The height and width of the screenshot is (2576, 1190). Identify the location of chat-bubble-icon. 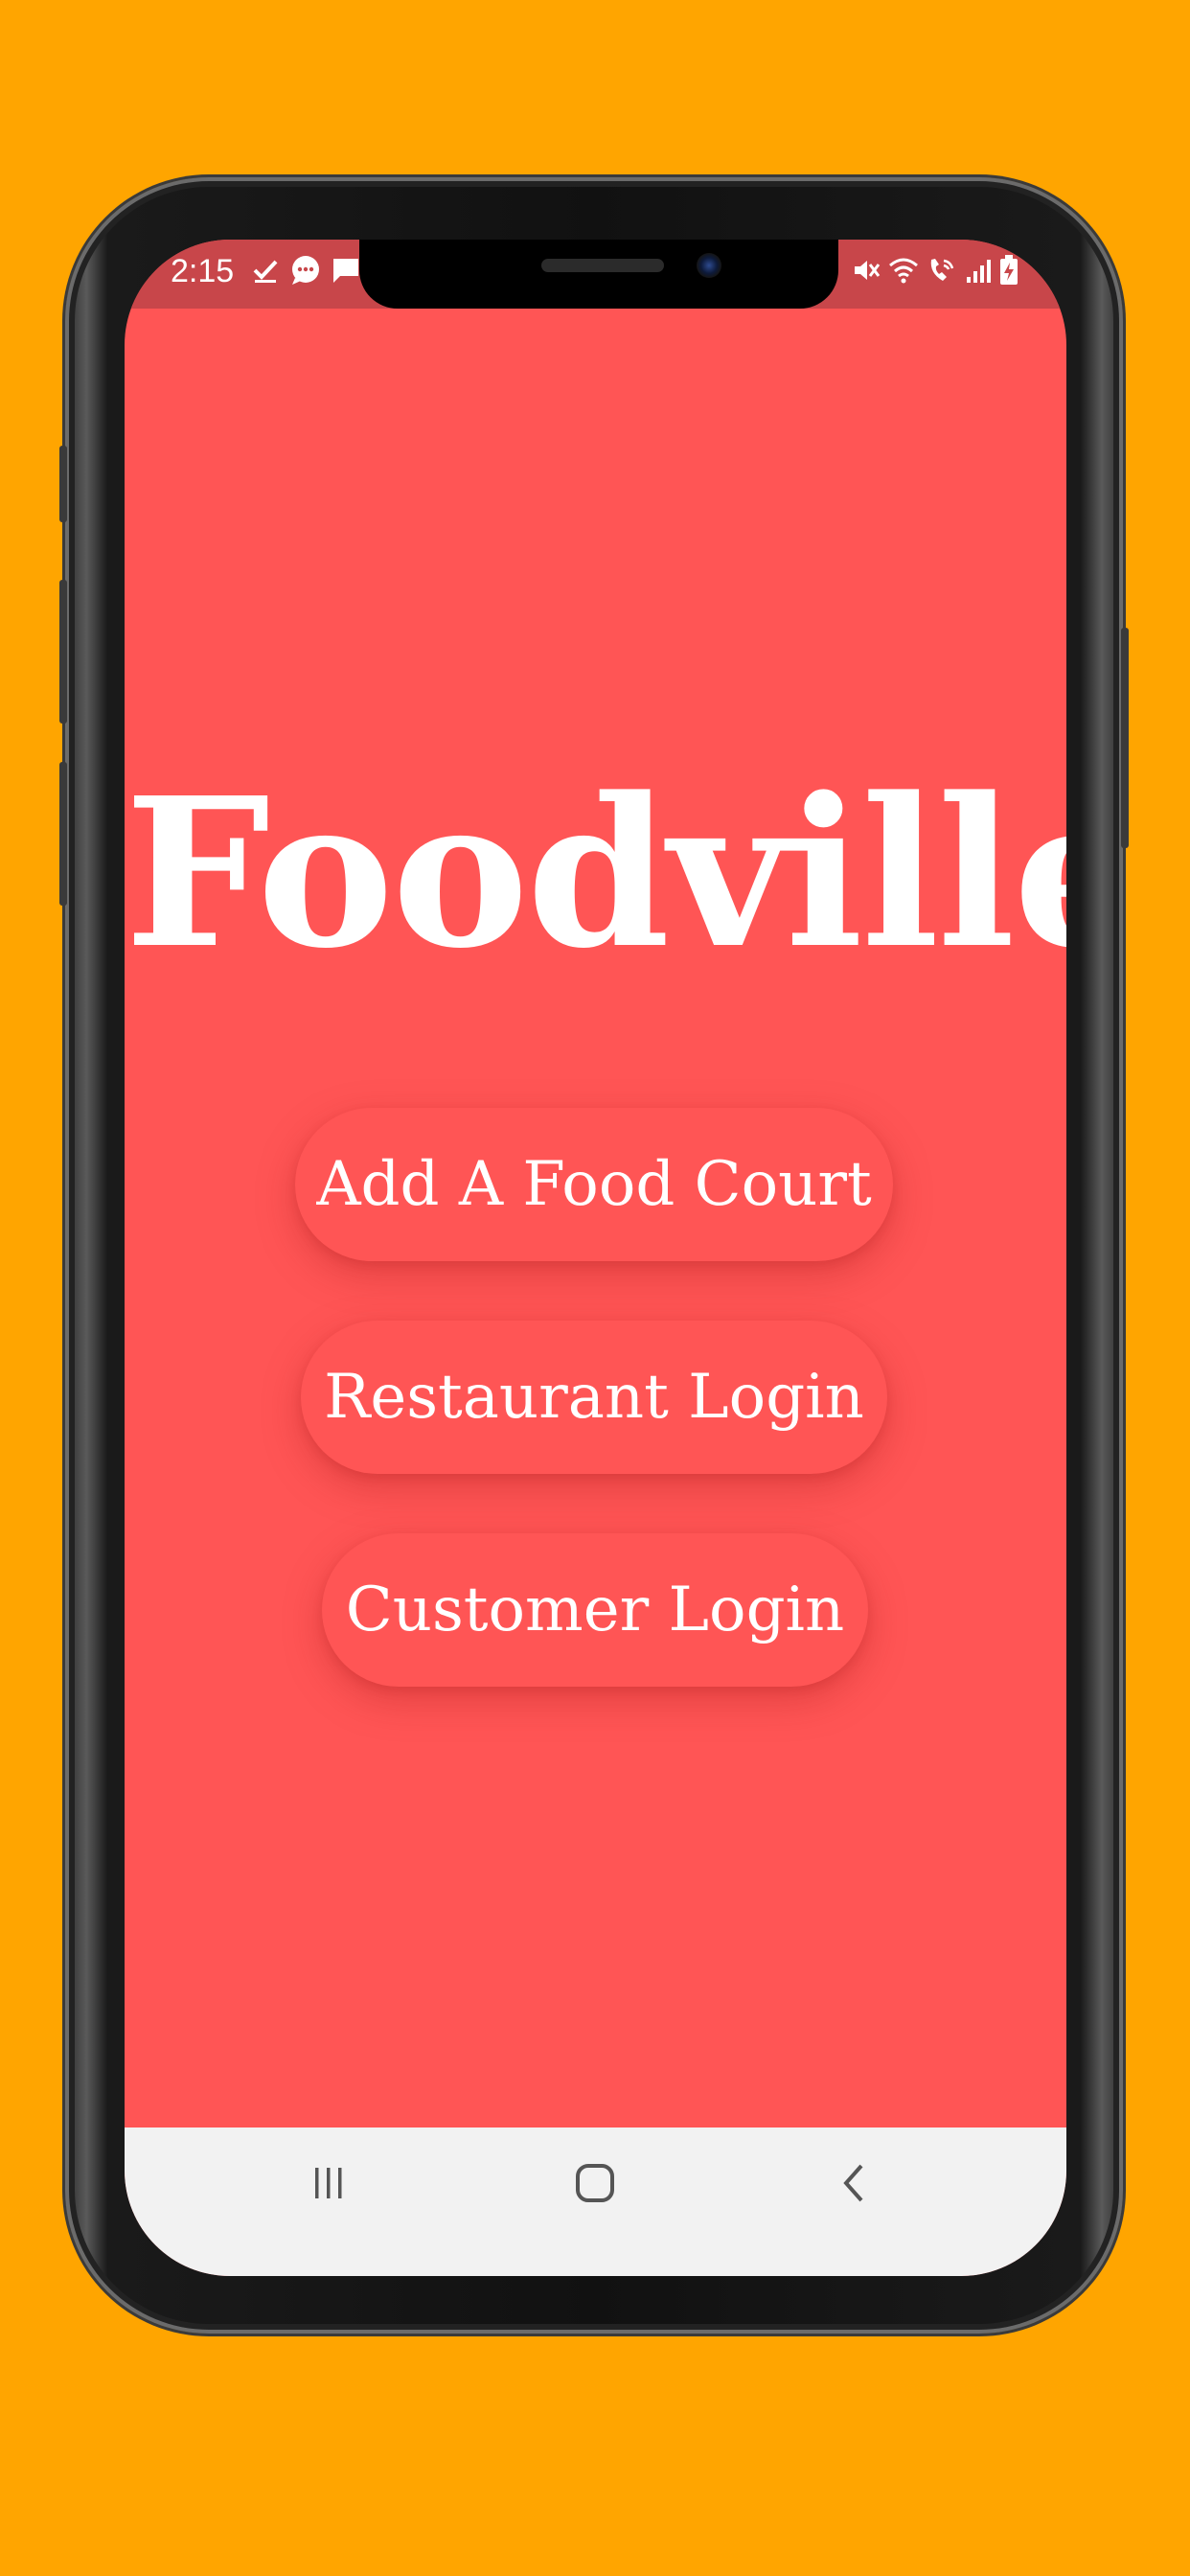
(305, 274).